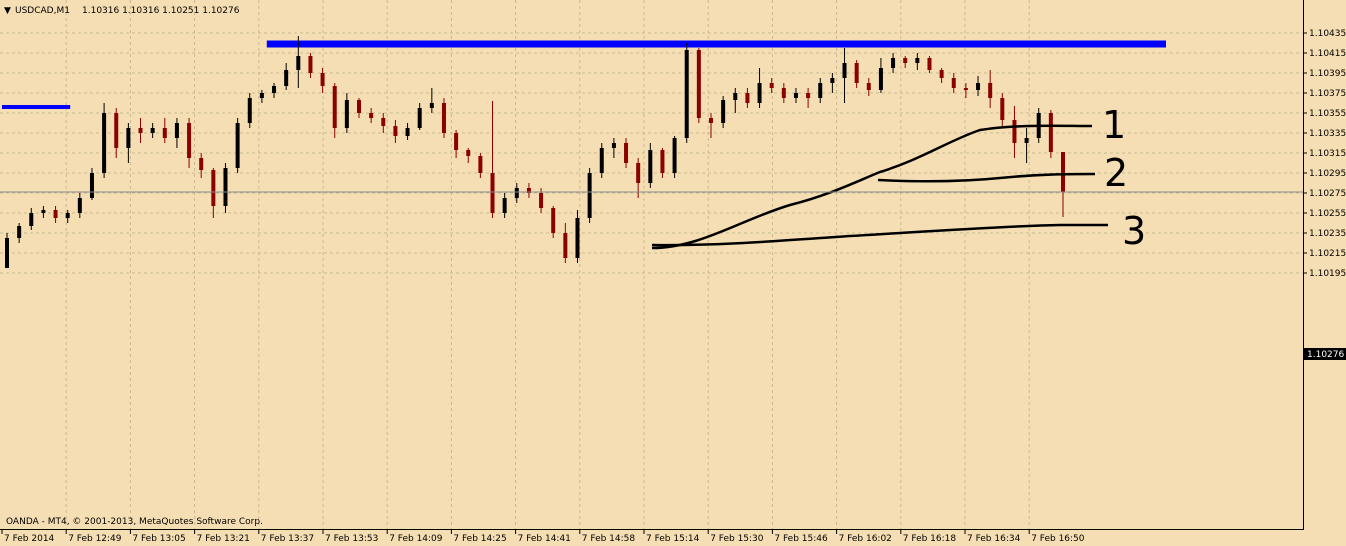 The height and width of the screenshot is (546, 1346). What do you see at coordinates (29, 539) in the screenshot?
I see `x-tick-label: 7 Feb 2014` at bounding box center [29, 539].